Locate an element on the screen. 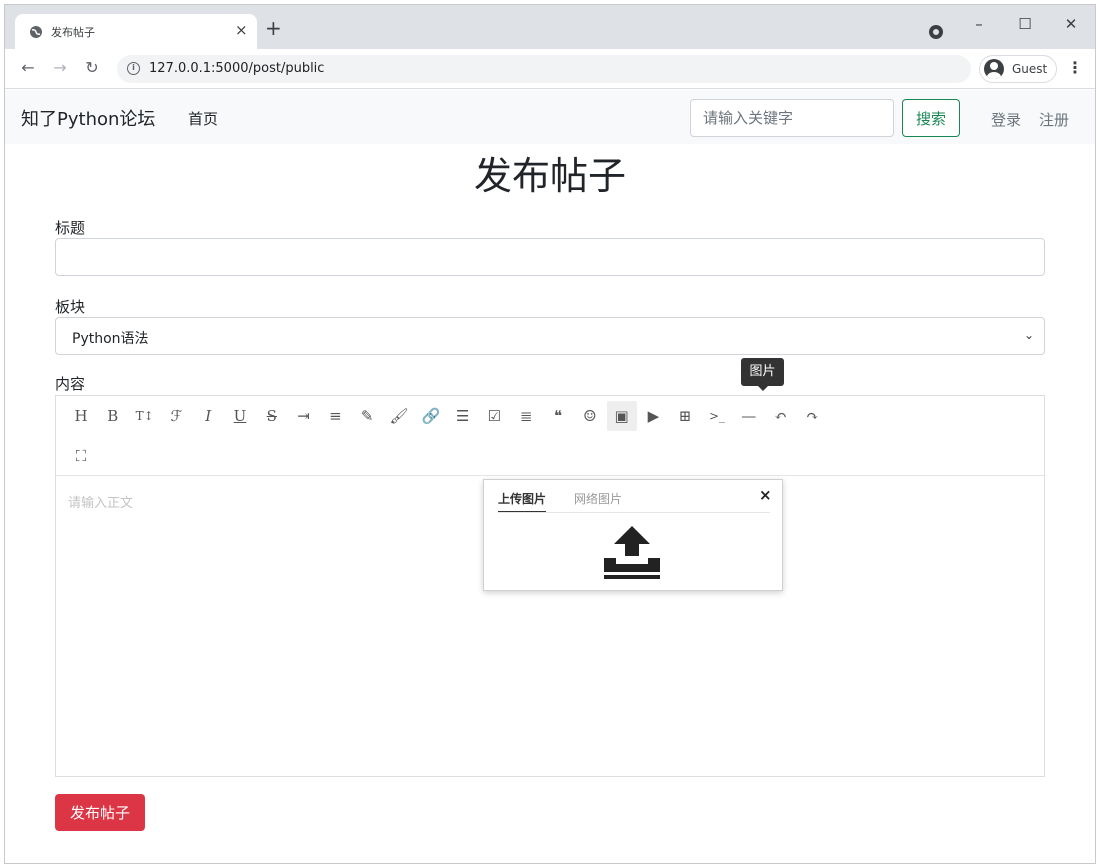  code-icon: >_ is located at coordinates (717, 416).